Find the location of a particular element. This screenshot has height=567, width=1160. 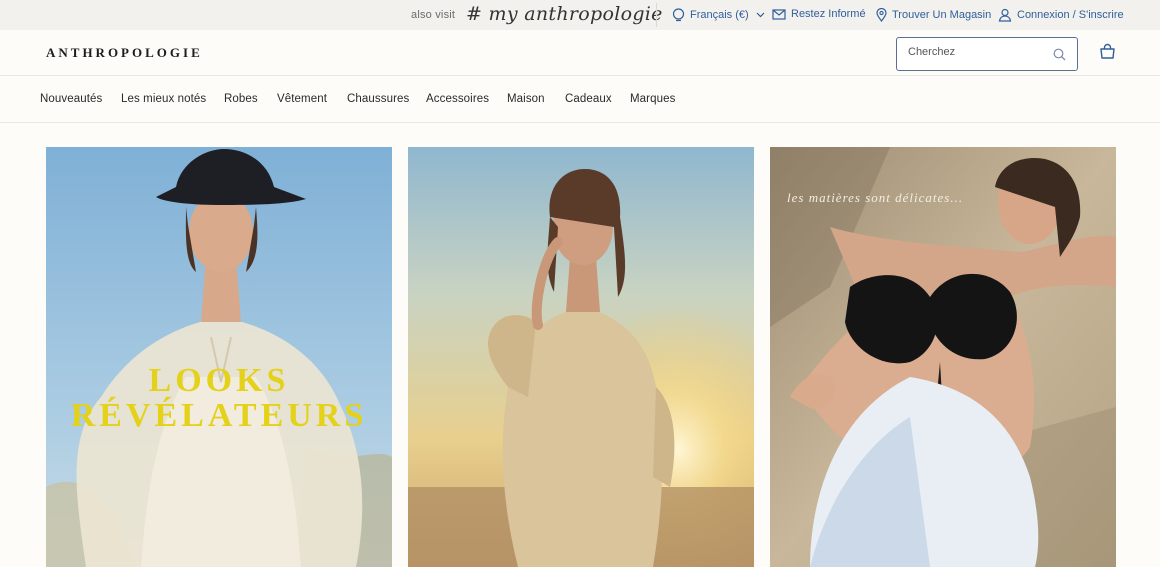

globe-pin-icon is located at coordinates (678, 15).